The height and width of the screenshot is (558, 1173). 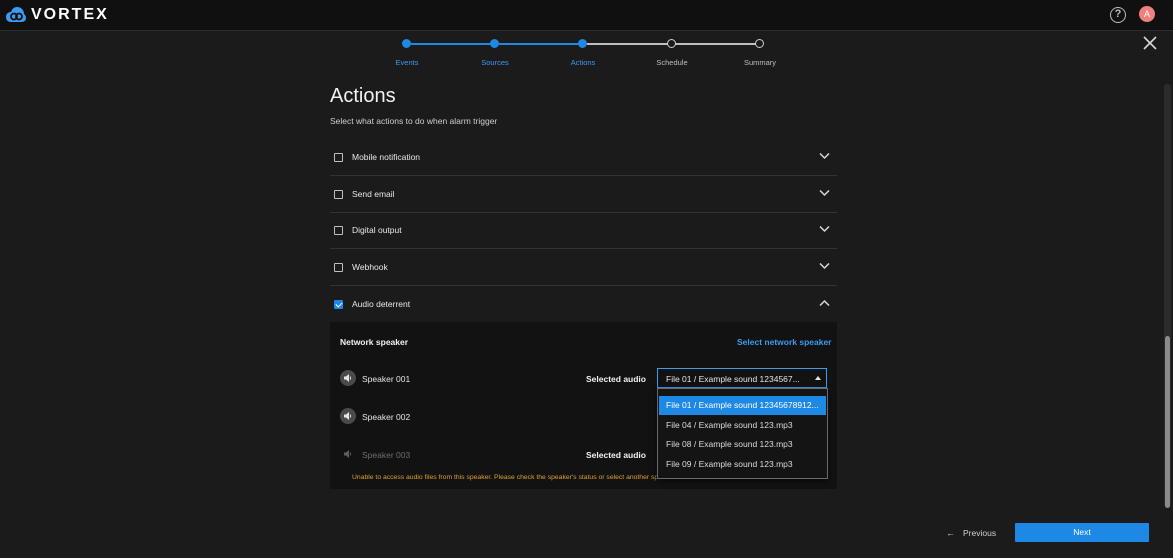 What do you see at coordinates (338, 267) in the screenshot?
I see `webhook-checkbox` at bounding box center [338, 267].